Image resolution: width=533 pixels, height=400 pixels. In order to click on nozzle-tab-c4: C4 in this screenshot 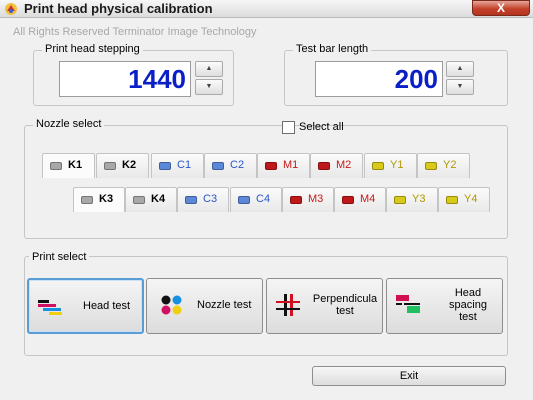, I will do `click(256, 199)`.